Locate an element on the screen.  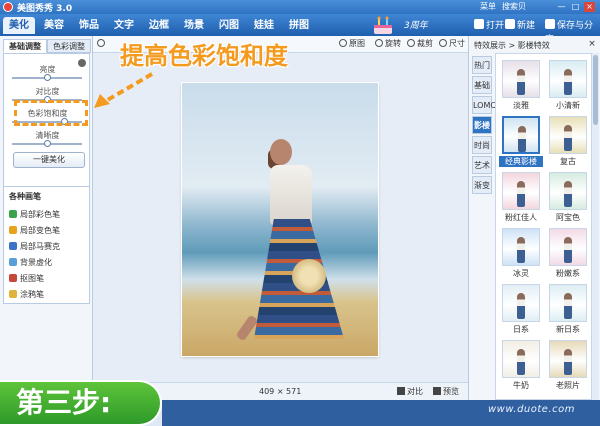
compare-icon is located at coordinates (401, 391).